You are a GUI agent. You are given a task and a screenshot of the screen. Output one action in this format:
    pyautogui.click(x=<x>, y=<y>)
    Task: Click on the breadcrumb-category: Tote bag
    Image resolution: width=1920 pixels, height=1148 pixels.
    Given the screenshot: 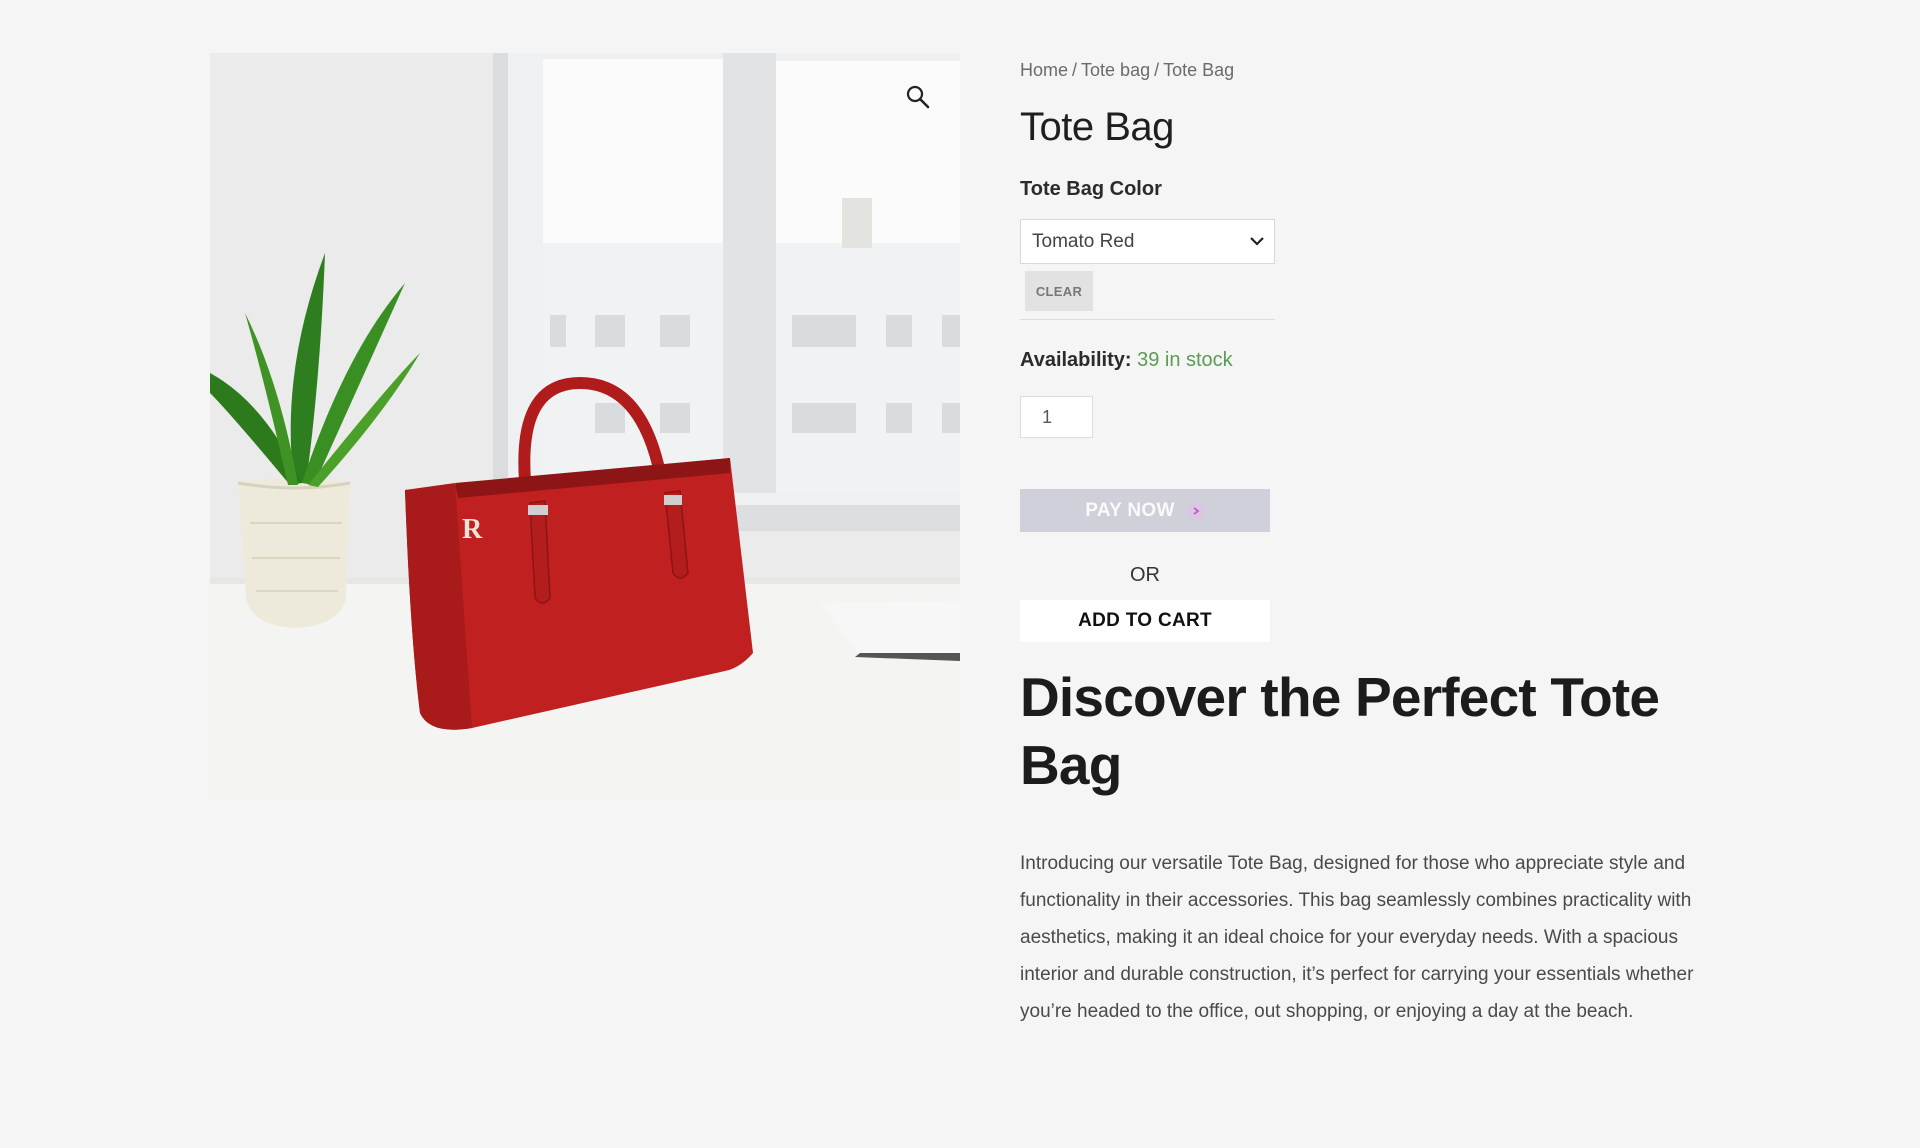 What is the action you would take?
    pyautogui.click(x=1115, y=70)
    